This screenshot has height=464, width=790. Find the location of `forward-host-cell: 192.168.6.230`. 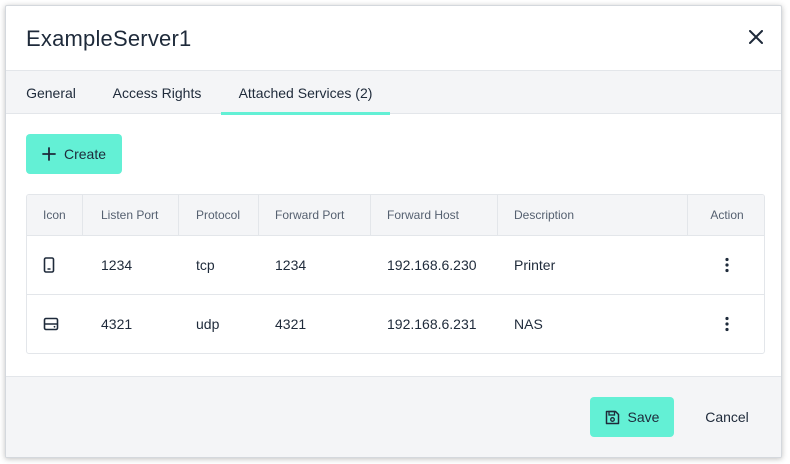

forward-host-cell: 192.168.6.230 is located at coordinates (432, 265).